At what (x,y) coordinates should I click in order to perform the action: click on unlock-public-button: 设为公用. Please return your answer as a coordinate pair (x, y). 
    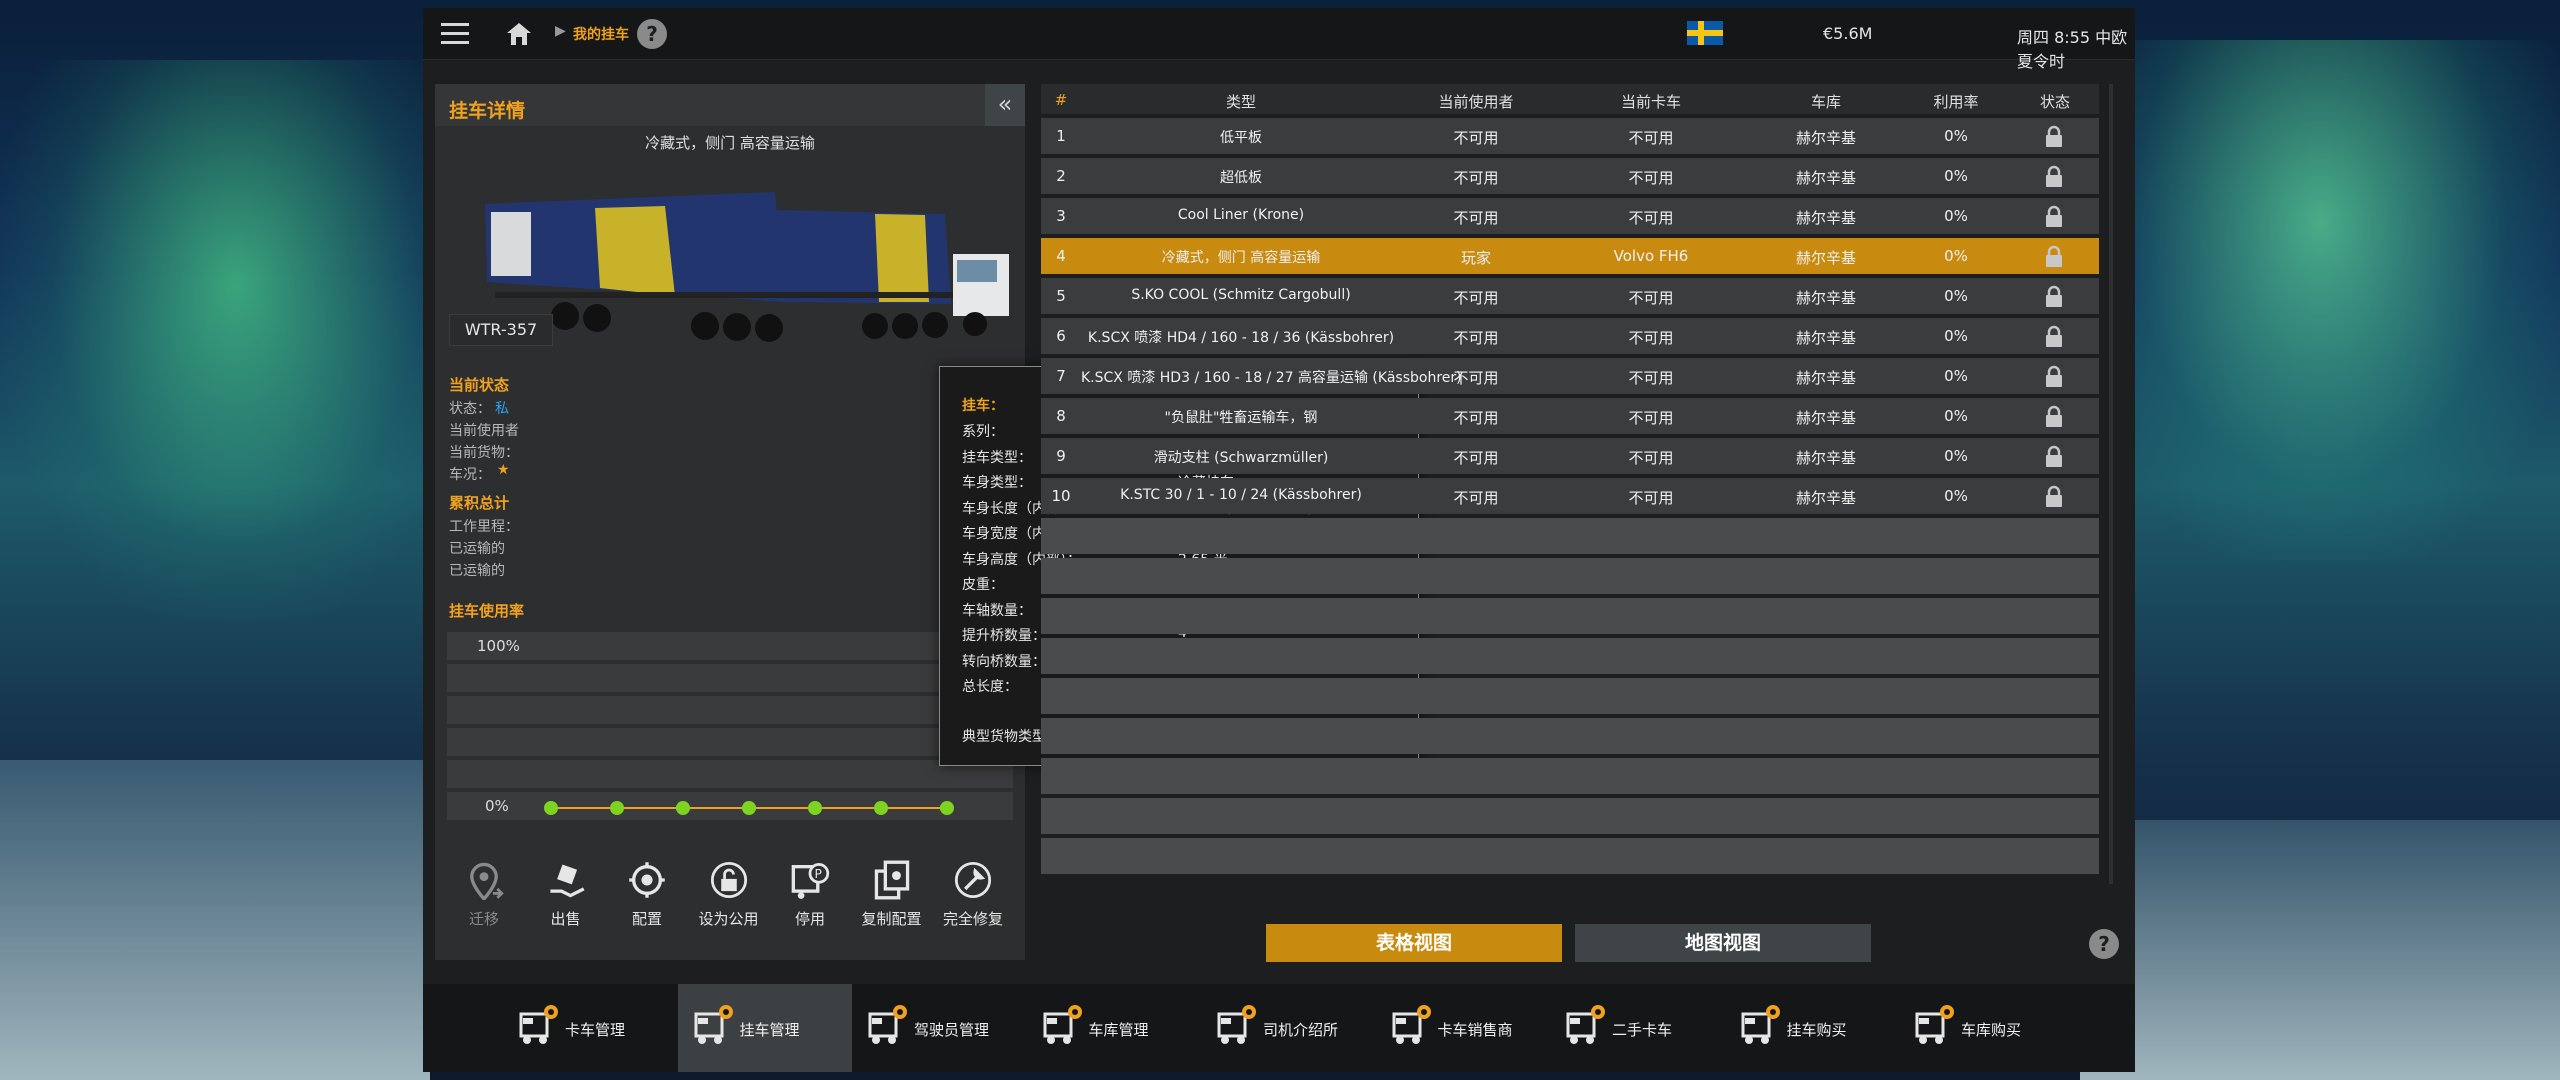
    Looking at the image, I should click on (729, 900).